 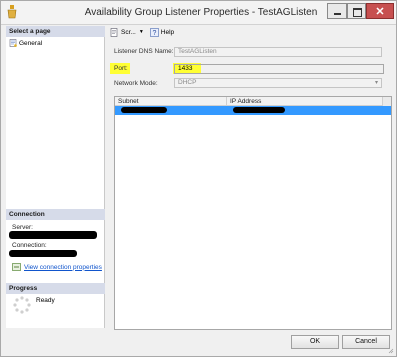 What do you see at coordinates (43, 253) in the screenshot?
I see `connection-value-redacted` at bounding box center [43, 253].